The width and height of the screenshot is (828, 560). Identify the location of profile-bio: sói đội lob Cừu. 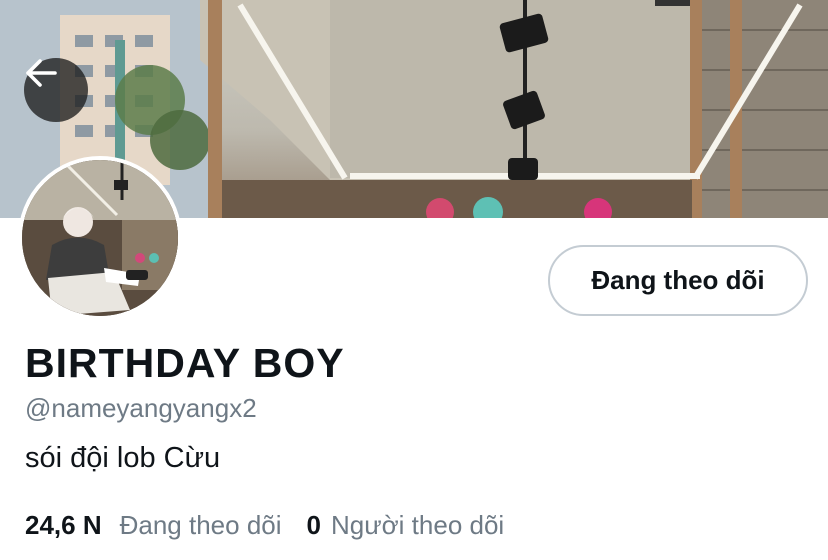
(123, 458).